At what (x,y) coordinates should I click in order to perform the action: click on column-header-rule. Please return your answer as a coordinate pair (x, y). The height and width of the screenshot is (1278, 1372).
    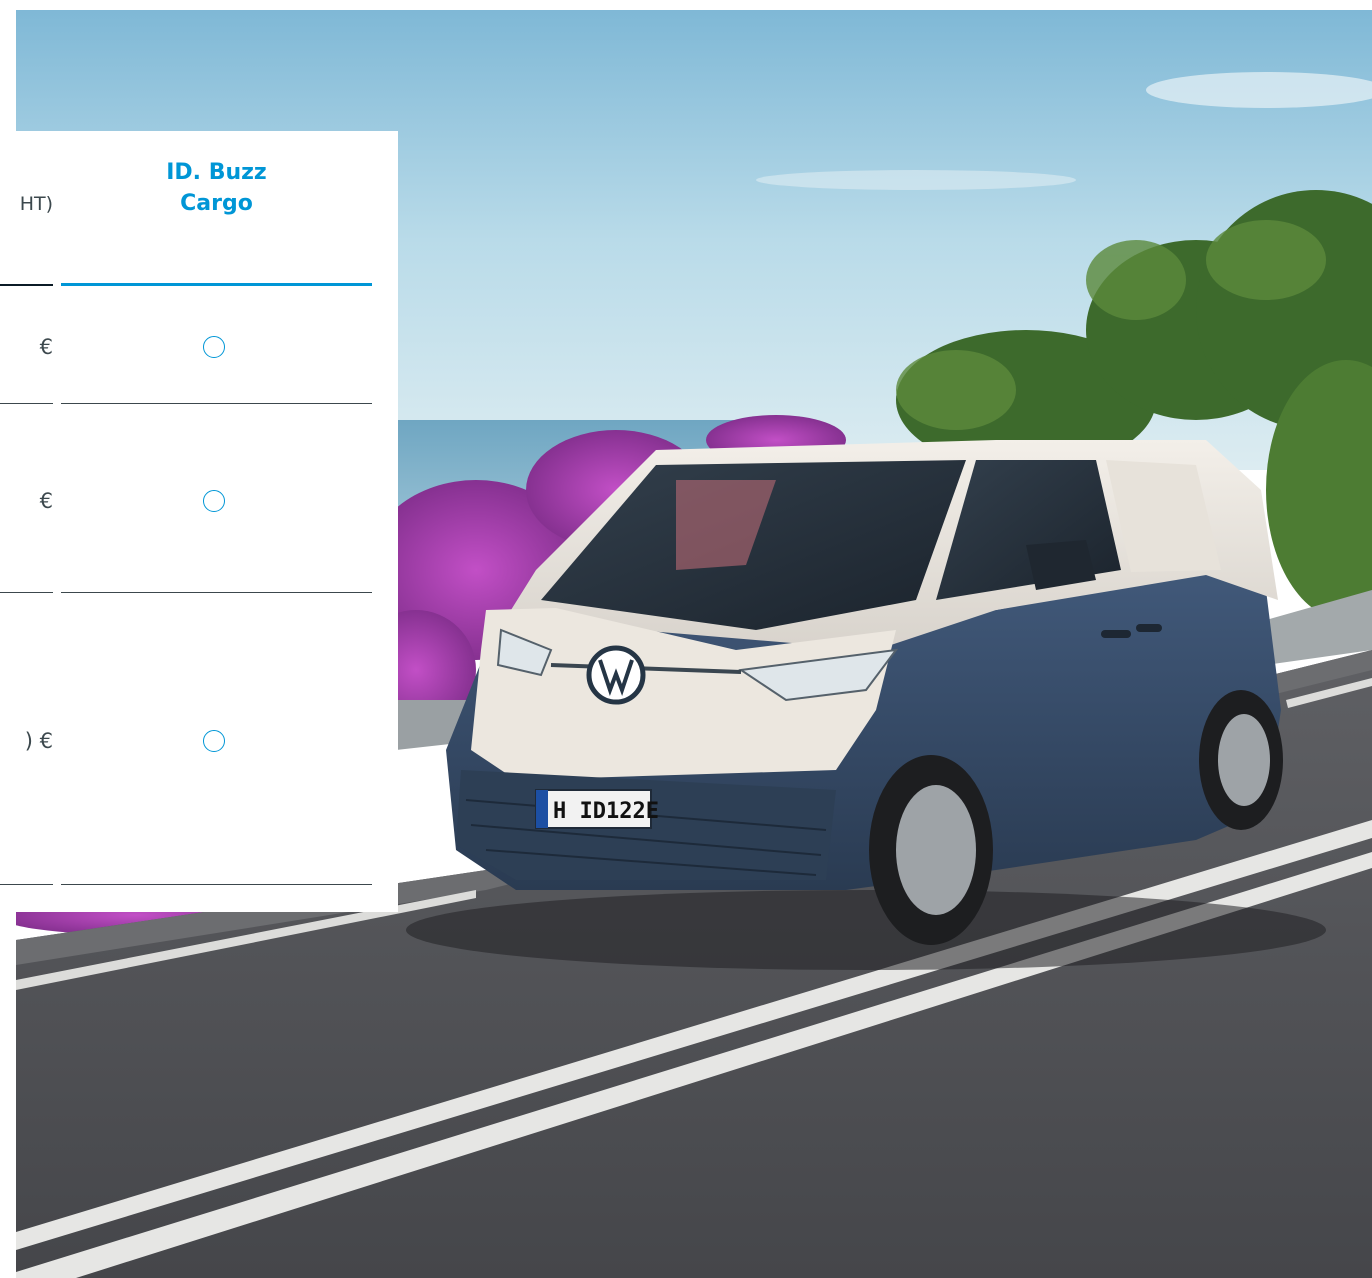
    Looking at the image, I should click on (216, 284).